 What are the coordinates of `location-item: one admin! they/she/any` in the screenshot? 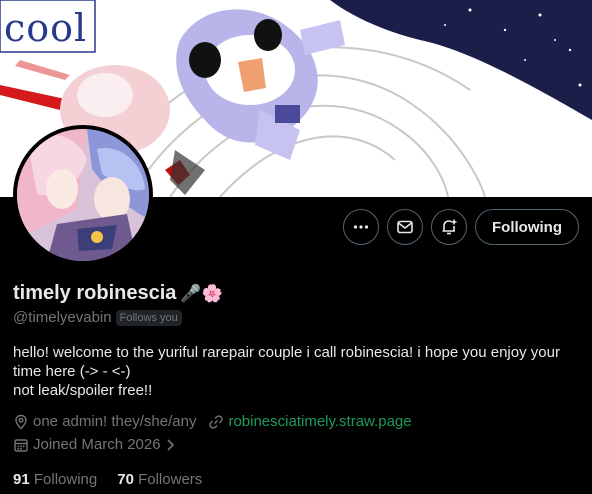 It's located at (104, 421).